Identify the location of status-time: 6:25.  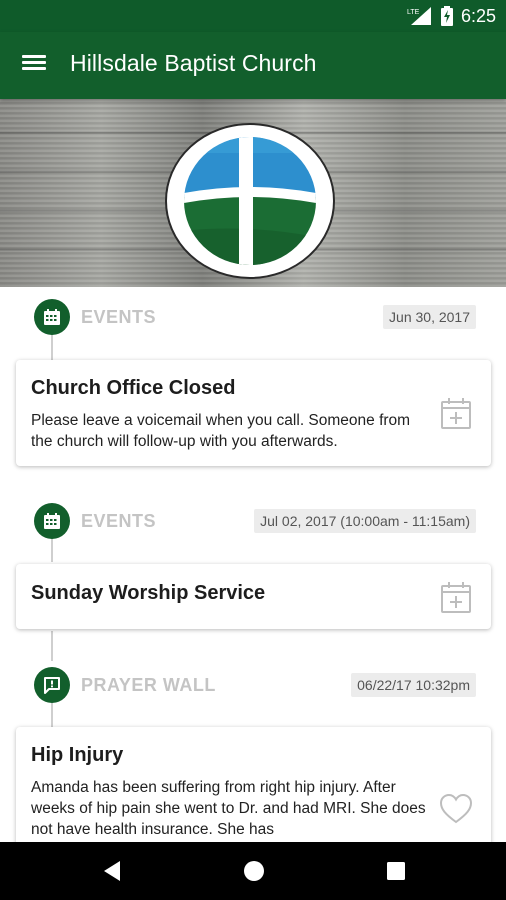
(478, 15).